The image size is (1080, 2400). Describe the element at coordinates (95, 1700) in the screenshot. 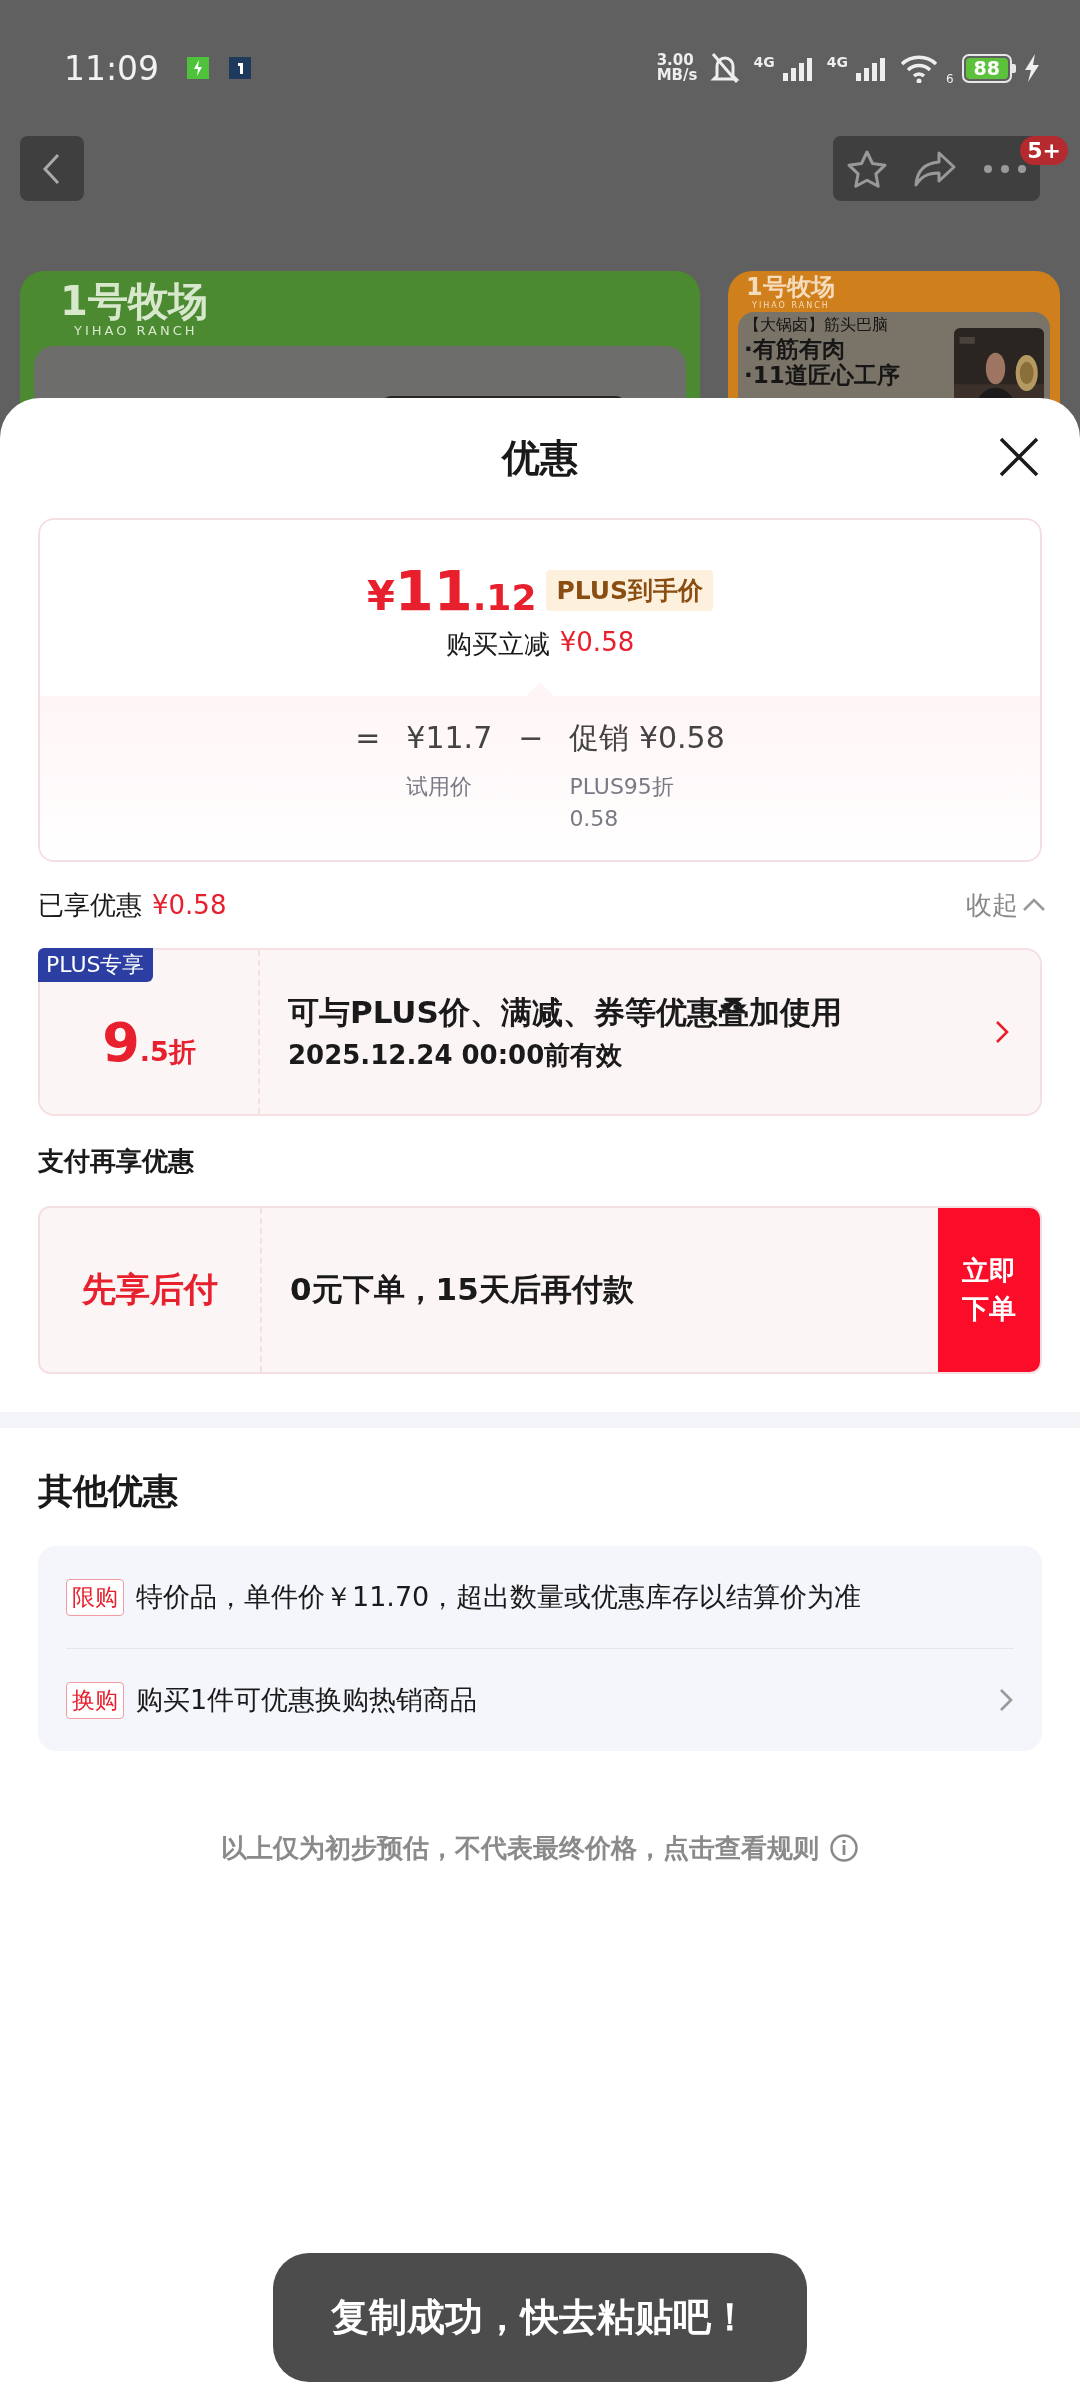

I see `offer-tag: 换购` at that location.